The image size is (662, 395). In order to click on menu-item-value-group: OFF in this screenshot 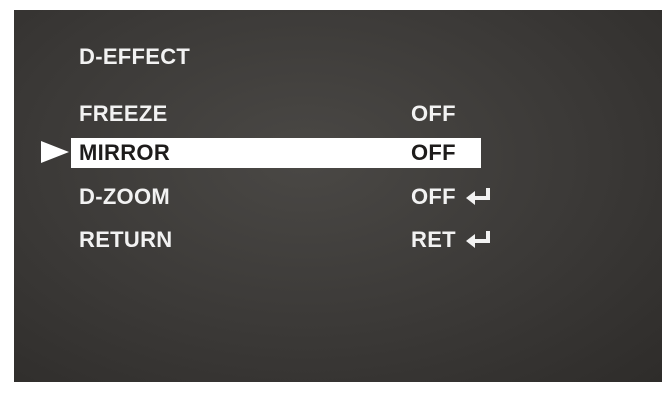, I will do `click(452, 197)`.